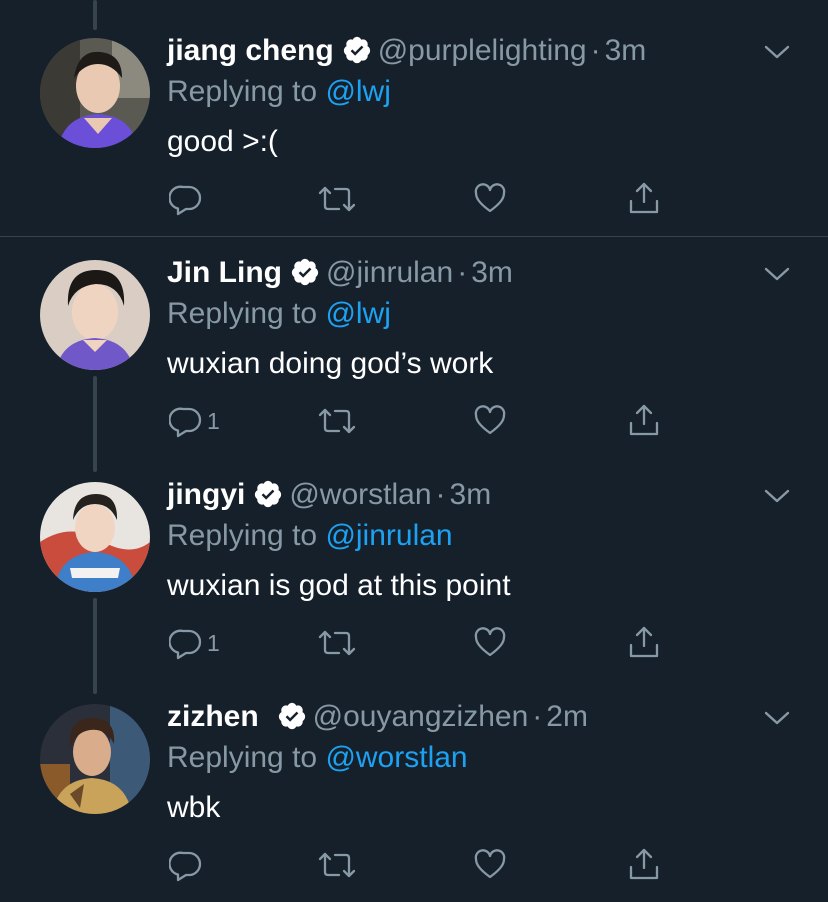 This screenshot has height=902, width=828. What do you see at coordinates (194, 807) in the screenshot?
I see `tweet-text: wbk` at bounding box center [194, 807].